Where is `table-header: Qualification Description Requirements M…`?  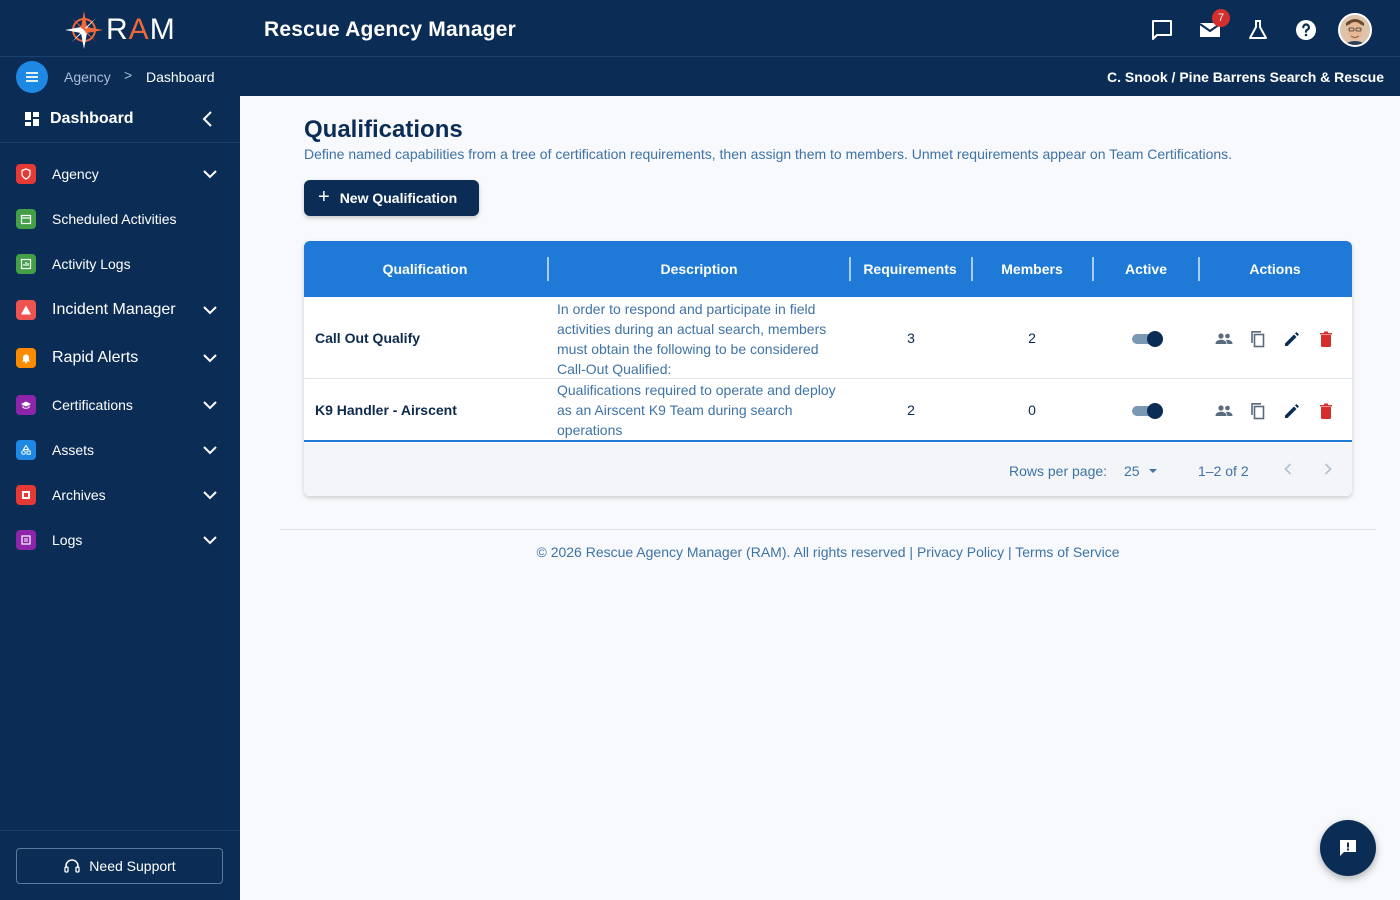 table-header: Qualification Description Requirements M… is located at coordinates (828, 269).